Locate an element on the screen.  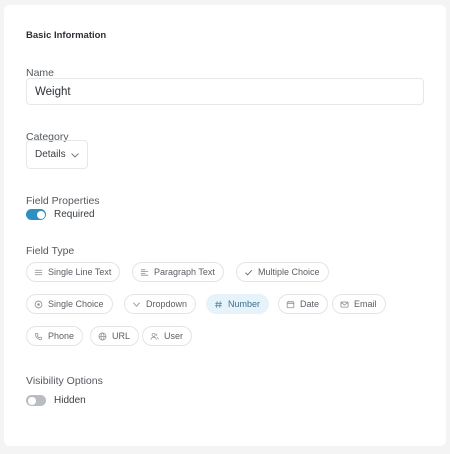
field-properties-label: Field Properties is located at coordinates (63, 201).